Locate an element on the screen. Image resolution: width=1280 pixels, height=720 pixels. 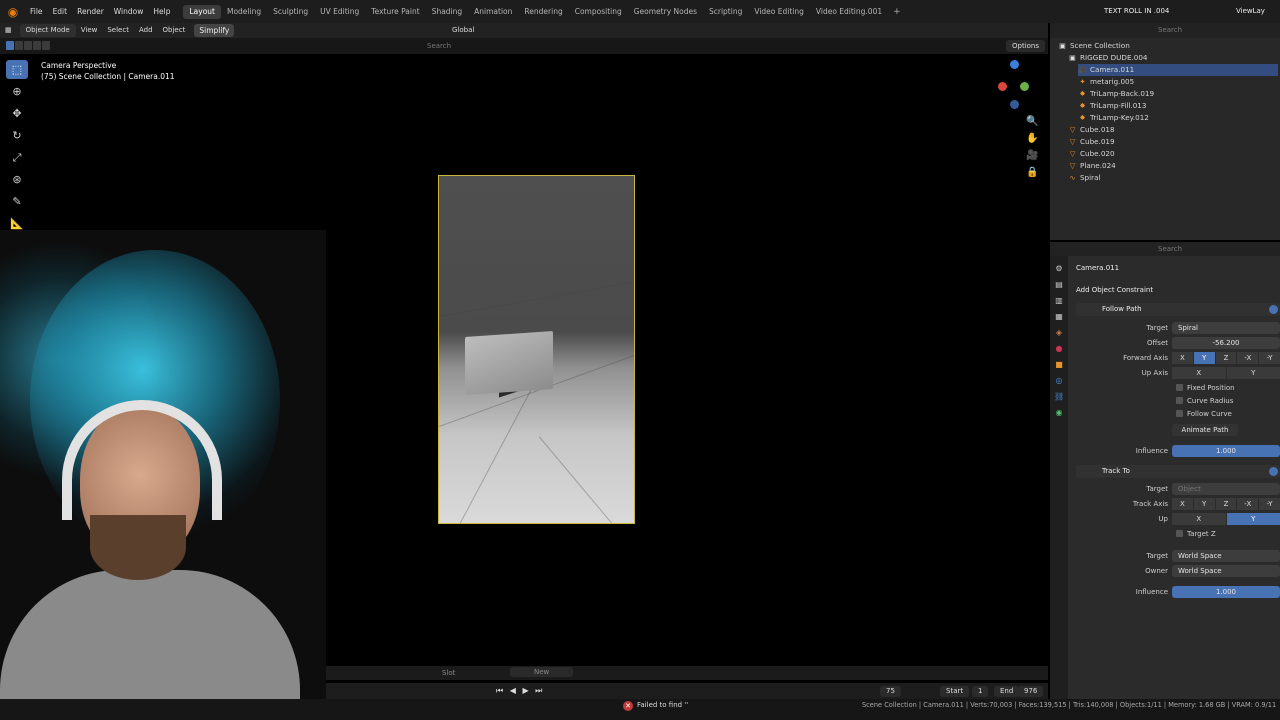
view-layer-selector: ViewLay is located at coordinates (1250, 11).